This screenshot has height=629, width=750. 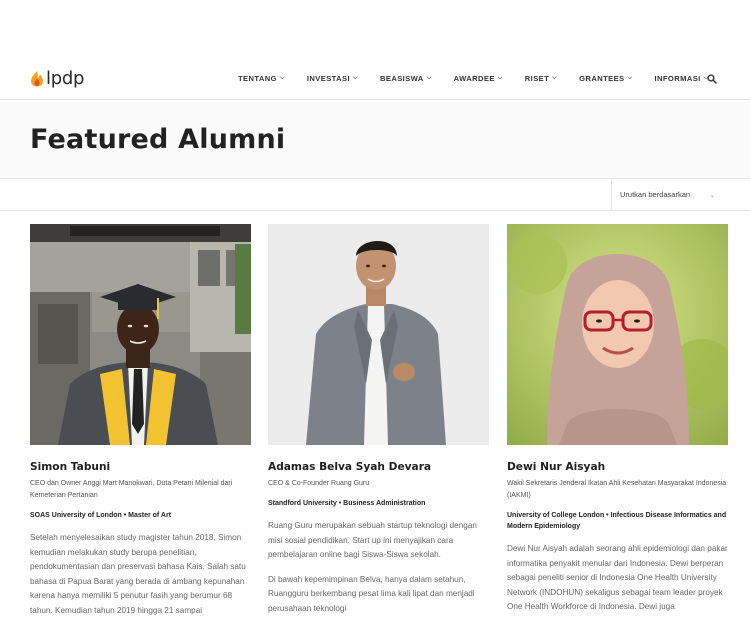 I want to click on lpdp-logo: lpdp, so click(x=57, y=78).